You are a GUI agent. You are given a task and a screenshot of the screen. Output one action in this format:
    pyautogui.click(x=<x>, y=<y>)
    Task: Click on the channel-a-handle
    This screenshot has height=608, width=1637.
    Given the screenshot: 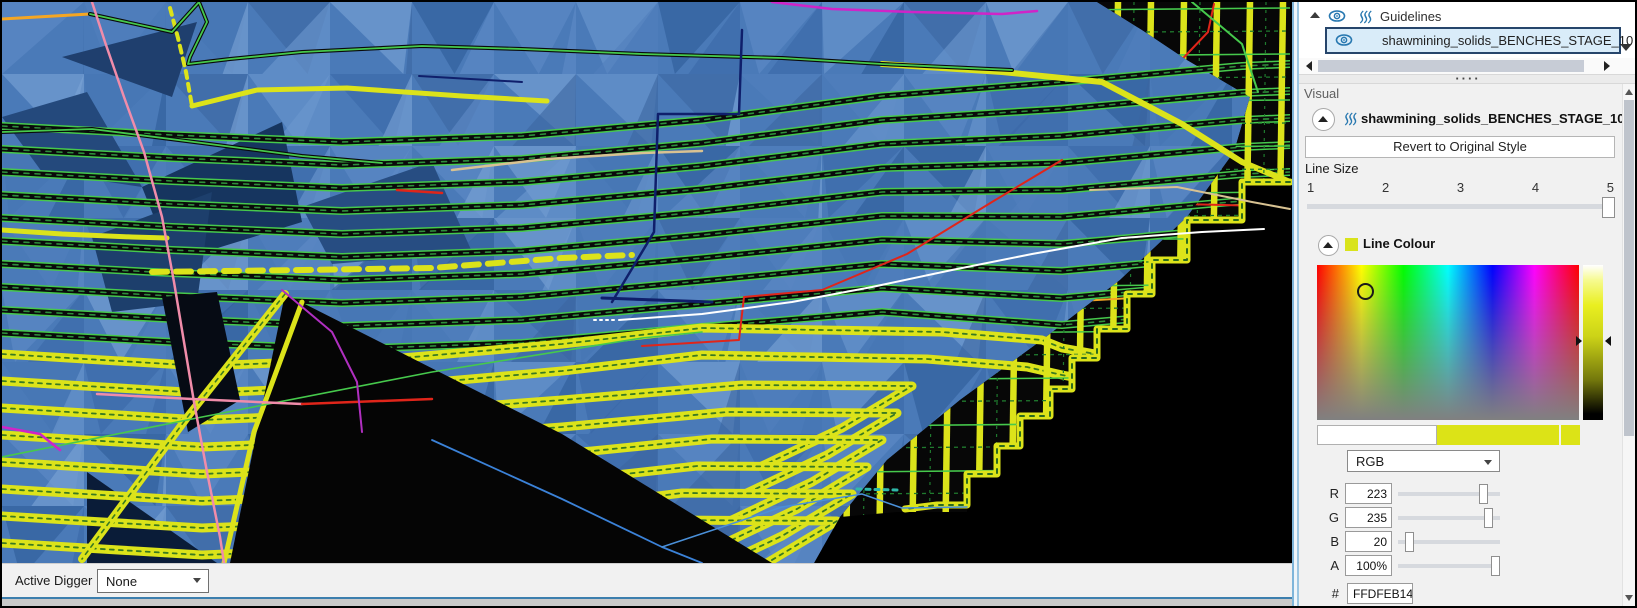 What is the action you would take?
    pyautogui.click(x=1495, y=566)
    